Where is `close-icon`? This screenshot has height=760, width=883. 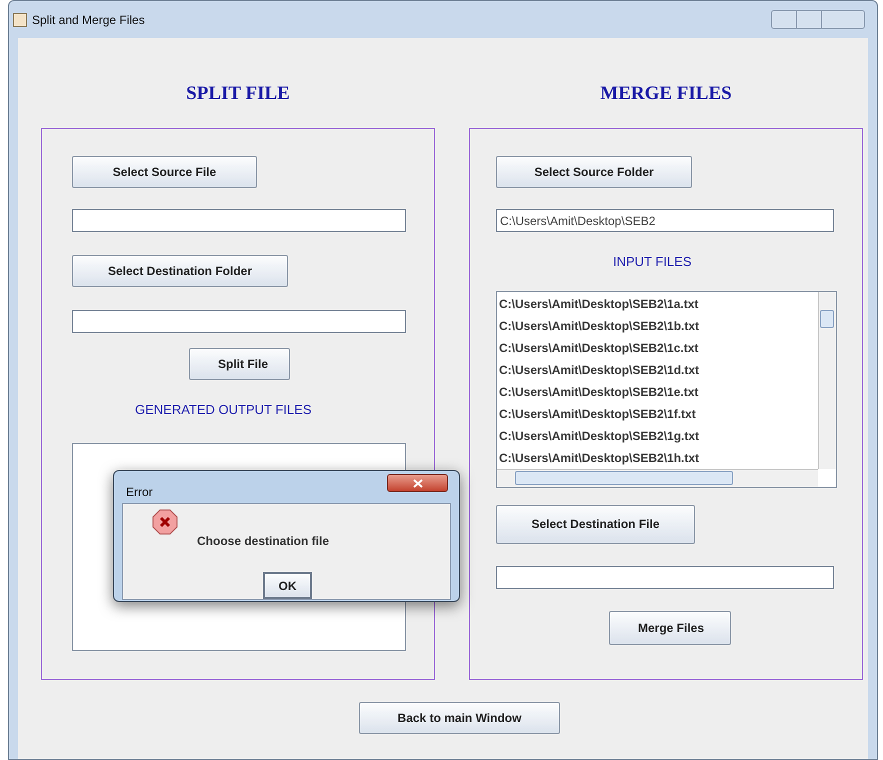 close-icon is located at coordinates (417, 483).